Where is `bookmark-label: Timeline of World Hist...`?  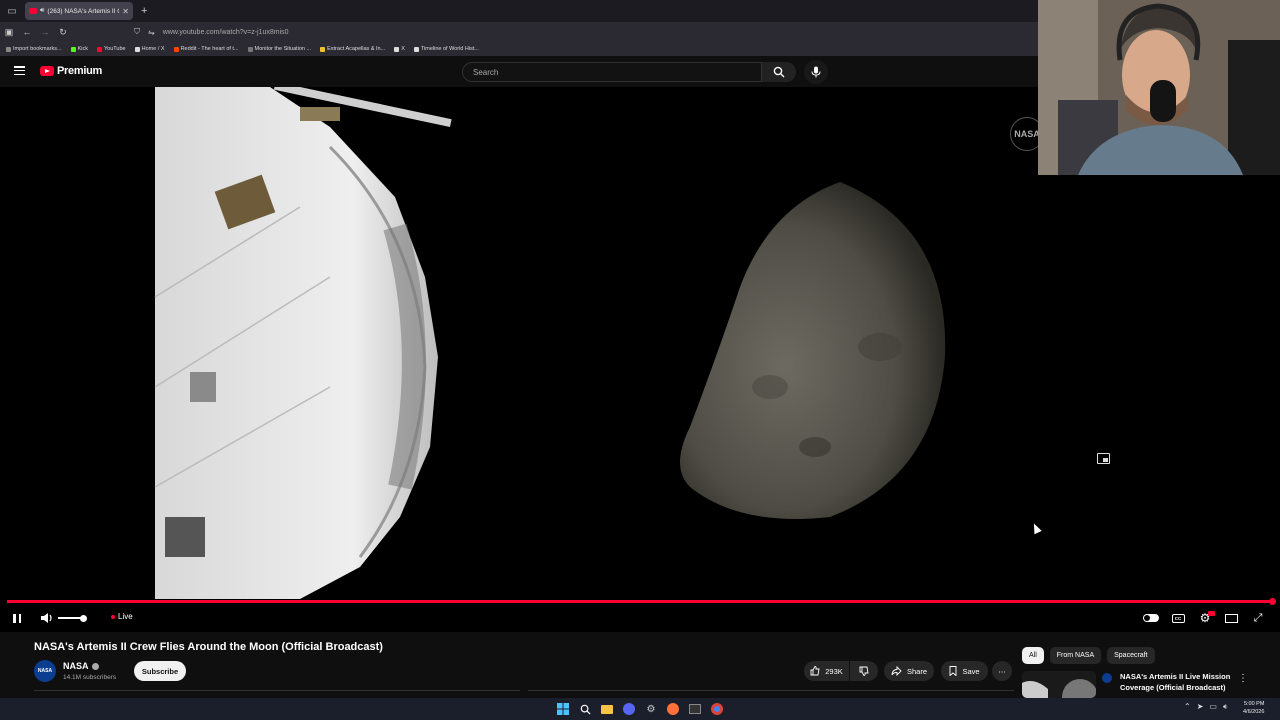 bookmark-label: Timeline of World Hist... is located at coordinates (449, 49).